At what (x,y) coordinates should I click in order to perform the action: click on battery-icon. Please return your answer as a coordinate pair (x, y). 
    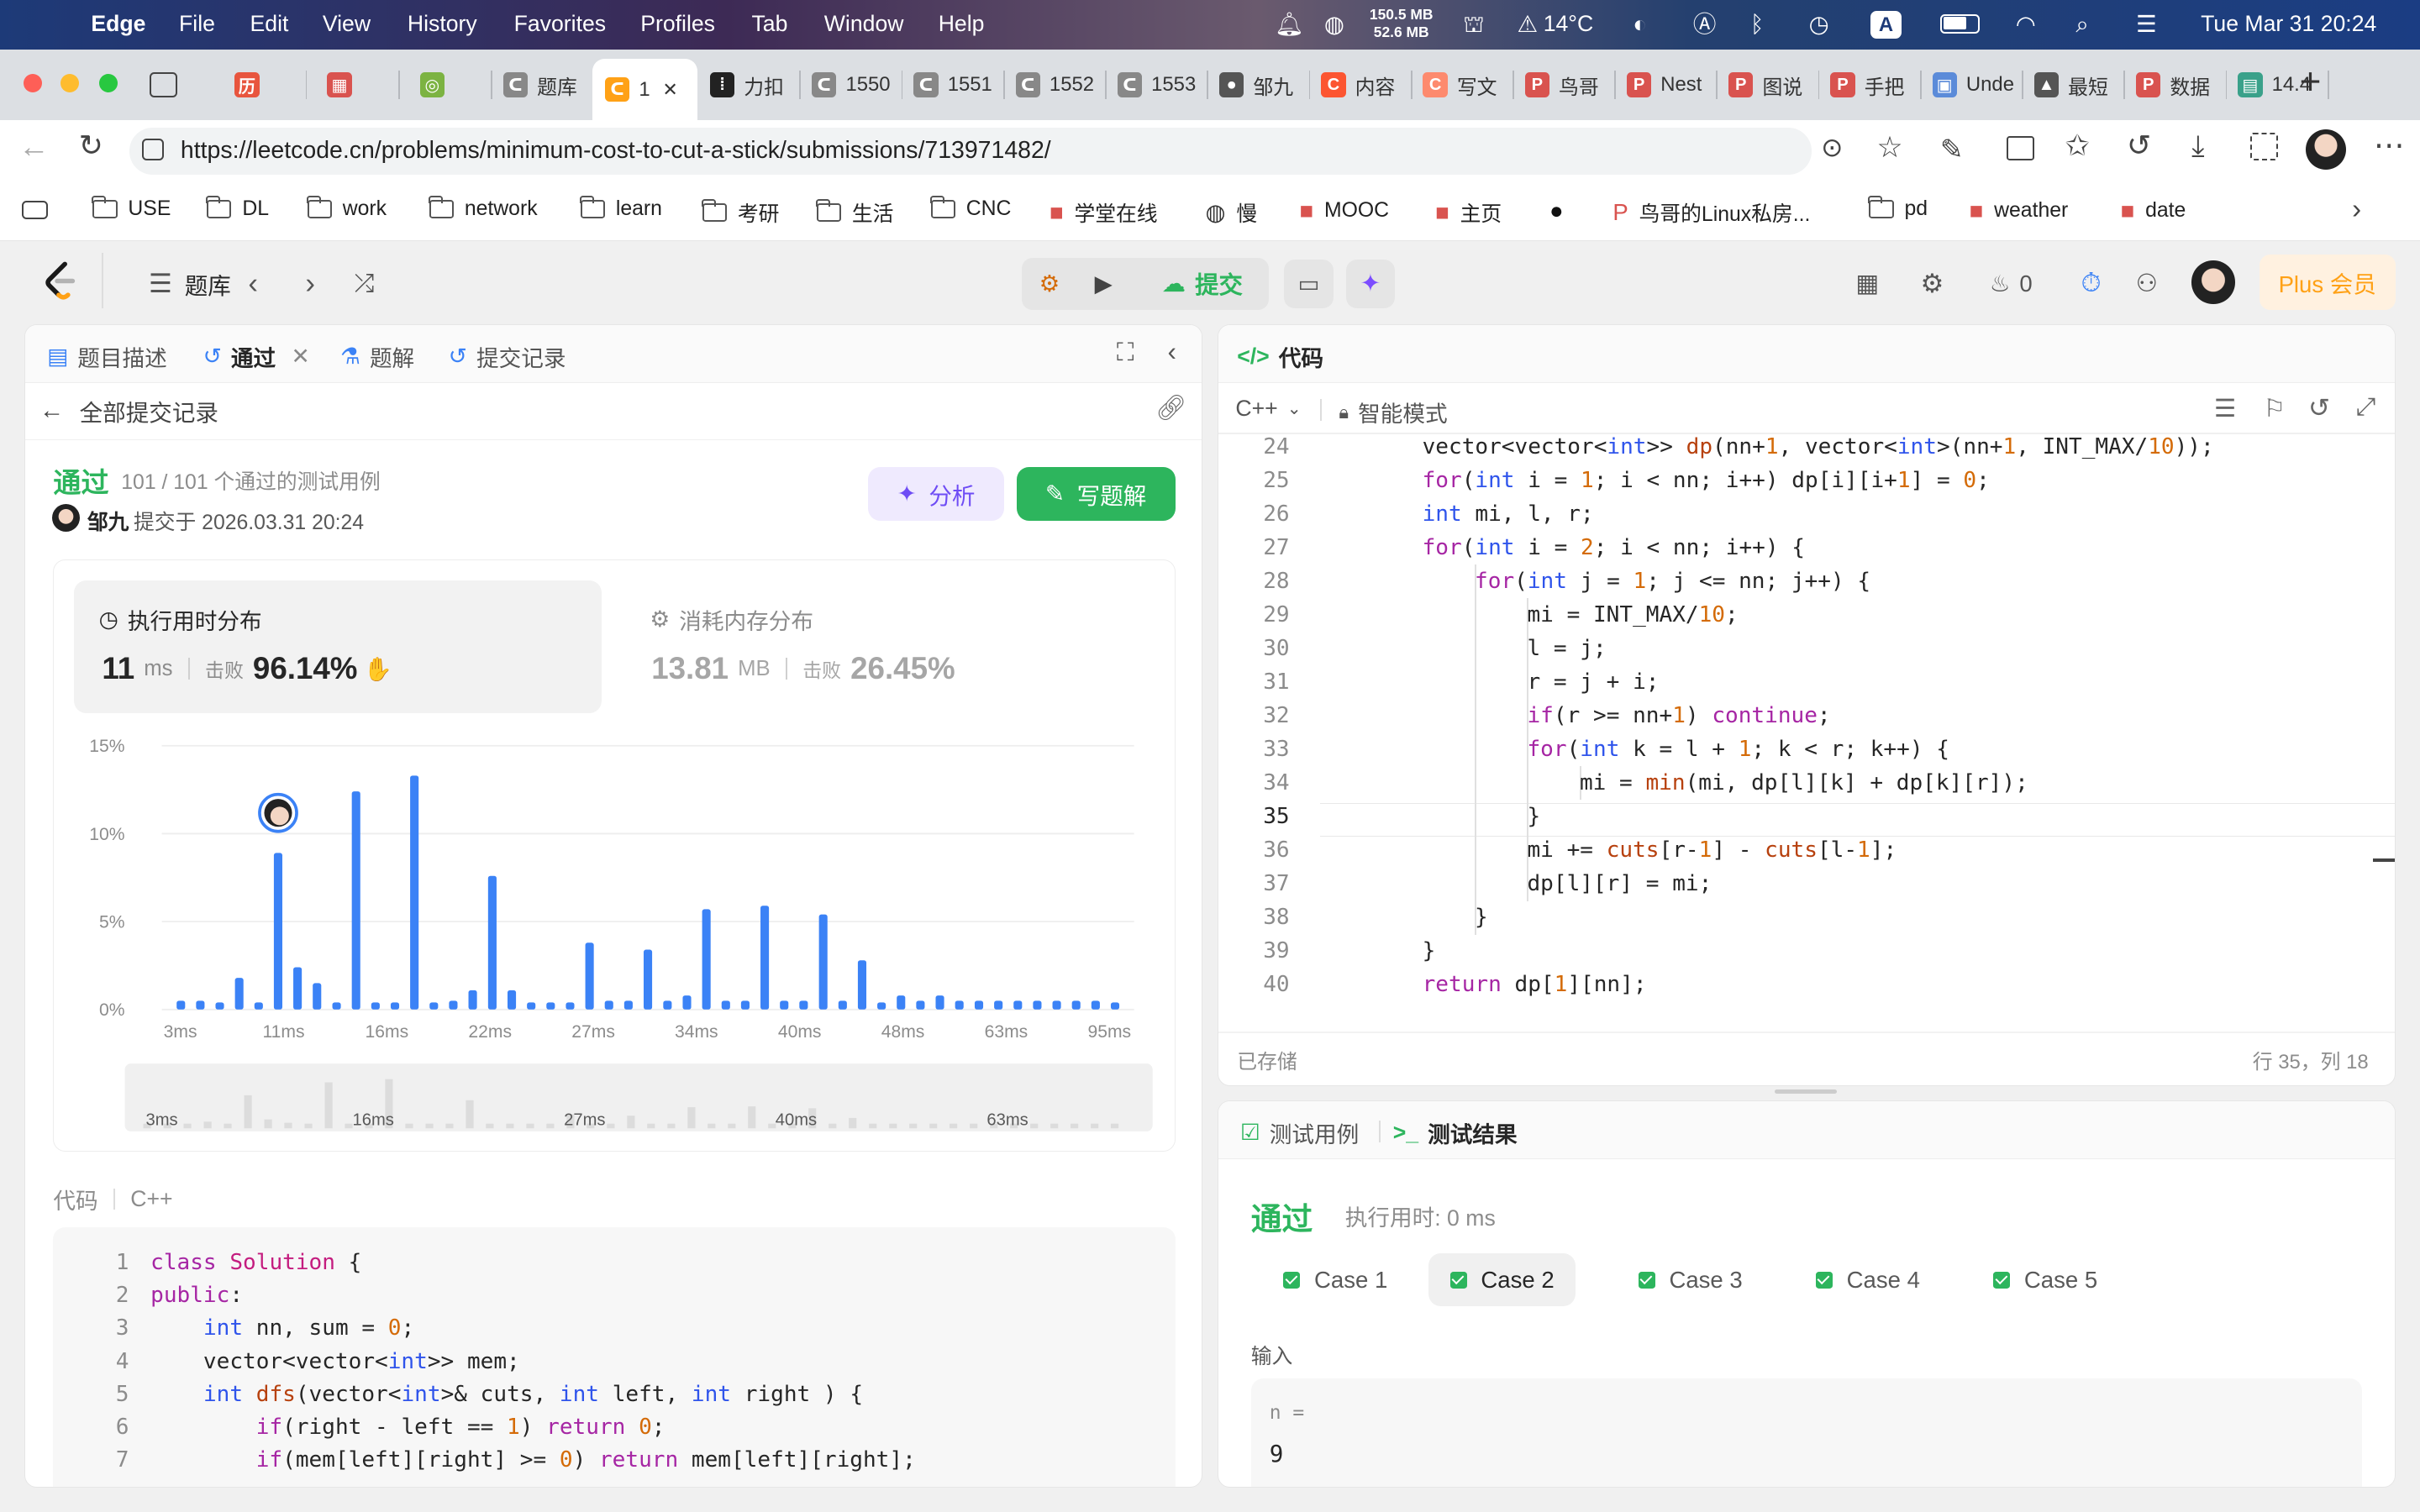
    Looking at the image, I should click on (1960, 23).